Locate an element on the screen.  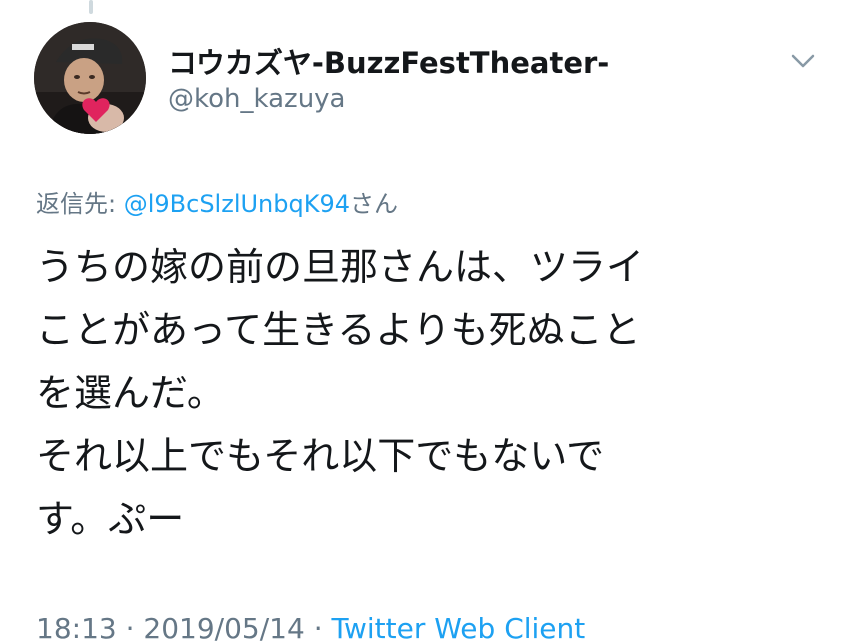
reply-to-line: 返信先: @l9BcSlzlUnbqK94さん is located at coordinates (217, 201).